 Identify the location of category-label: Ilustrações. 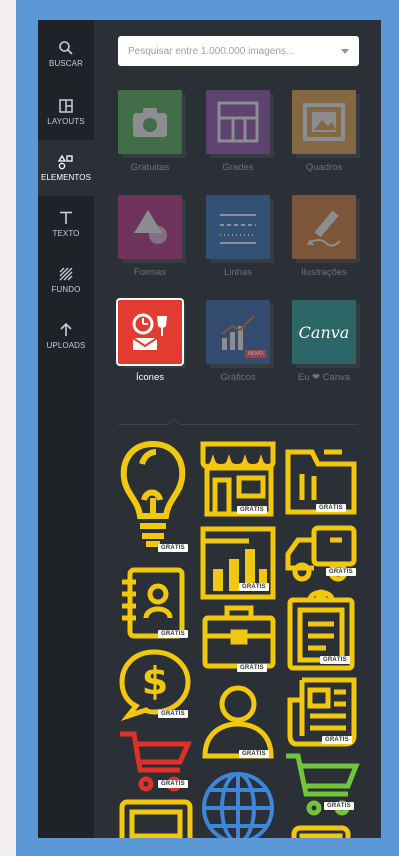
(324, 272).